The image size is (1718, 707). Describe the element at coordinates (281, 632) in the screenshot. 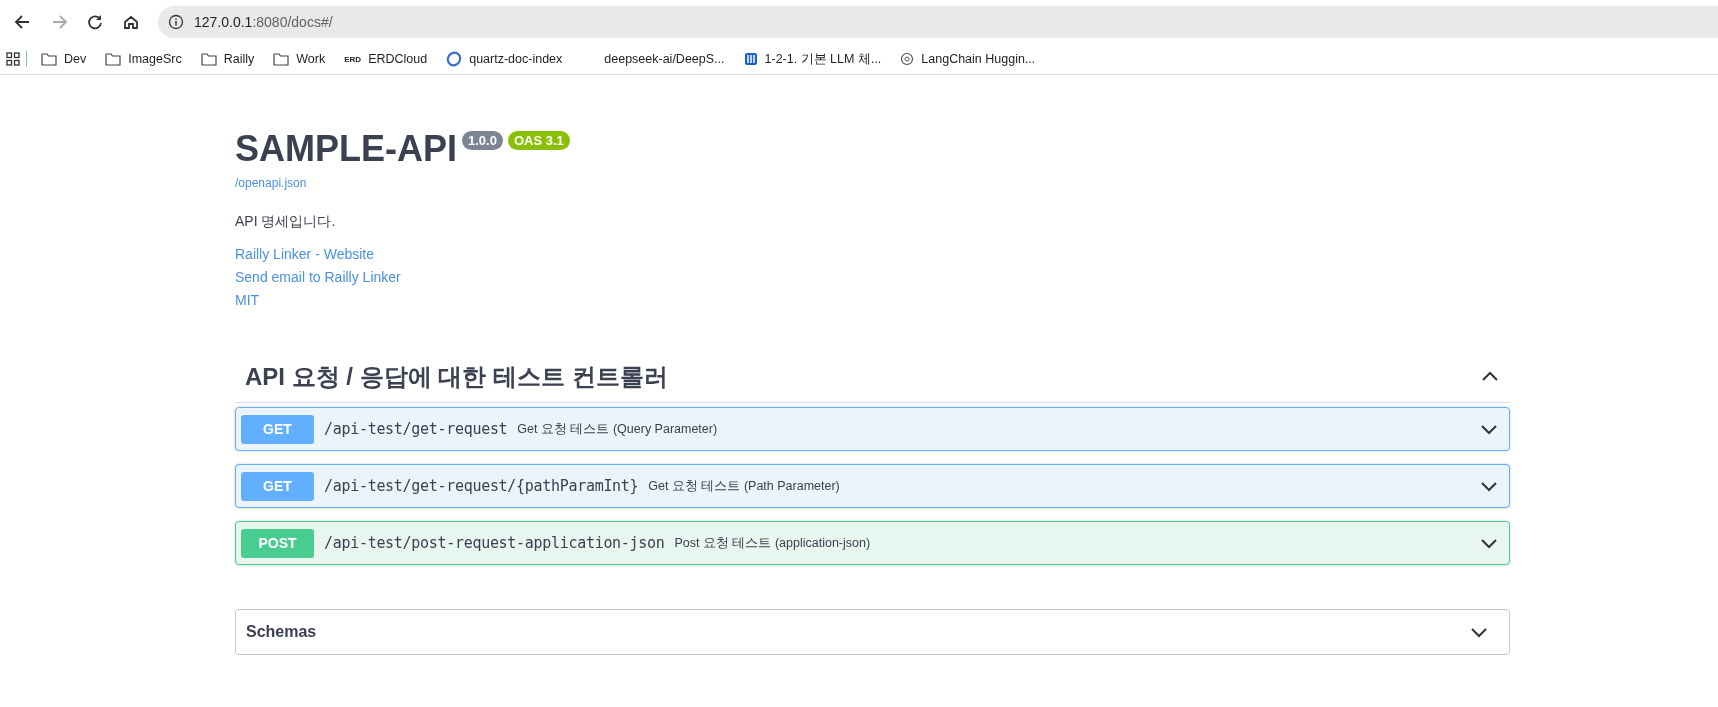

I see `schemas-title: Schemas` at that location.